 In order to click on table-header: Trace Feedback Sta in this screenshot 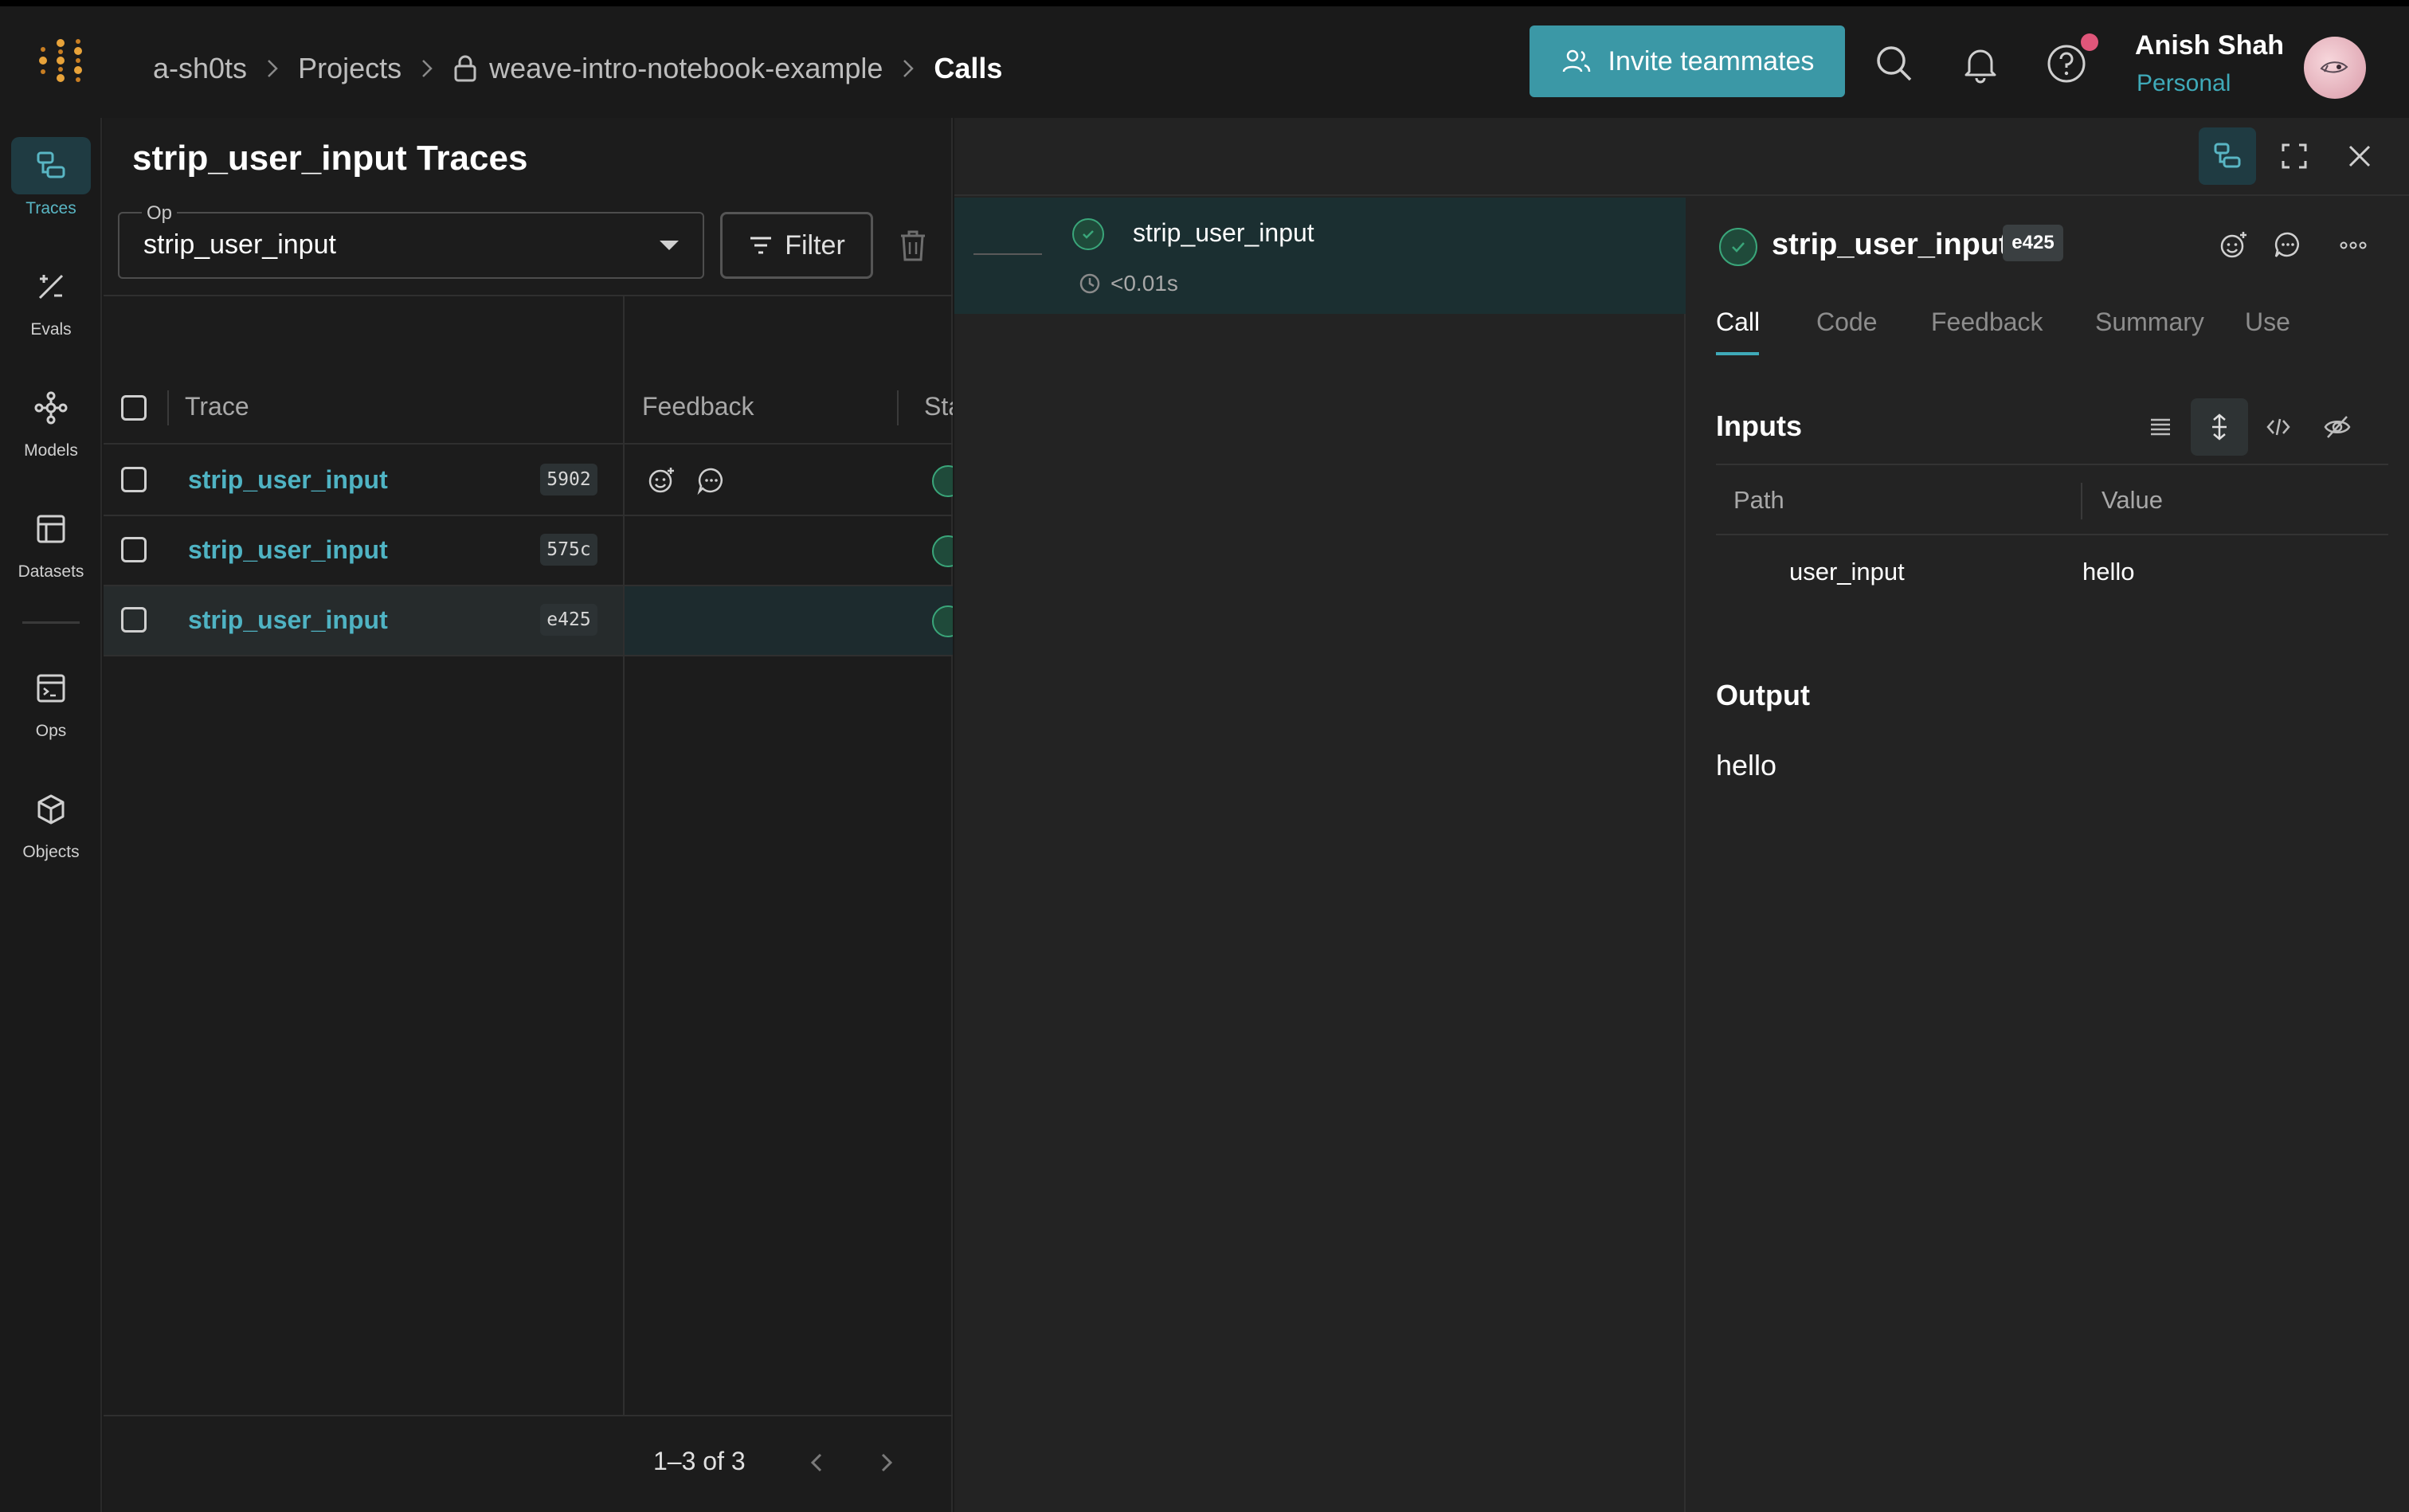, I will do `click(528, 370)`.